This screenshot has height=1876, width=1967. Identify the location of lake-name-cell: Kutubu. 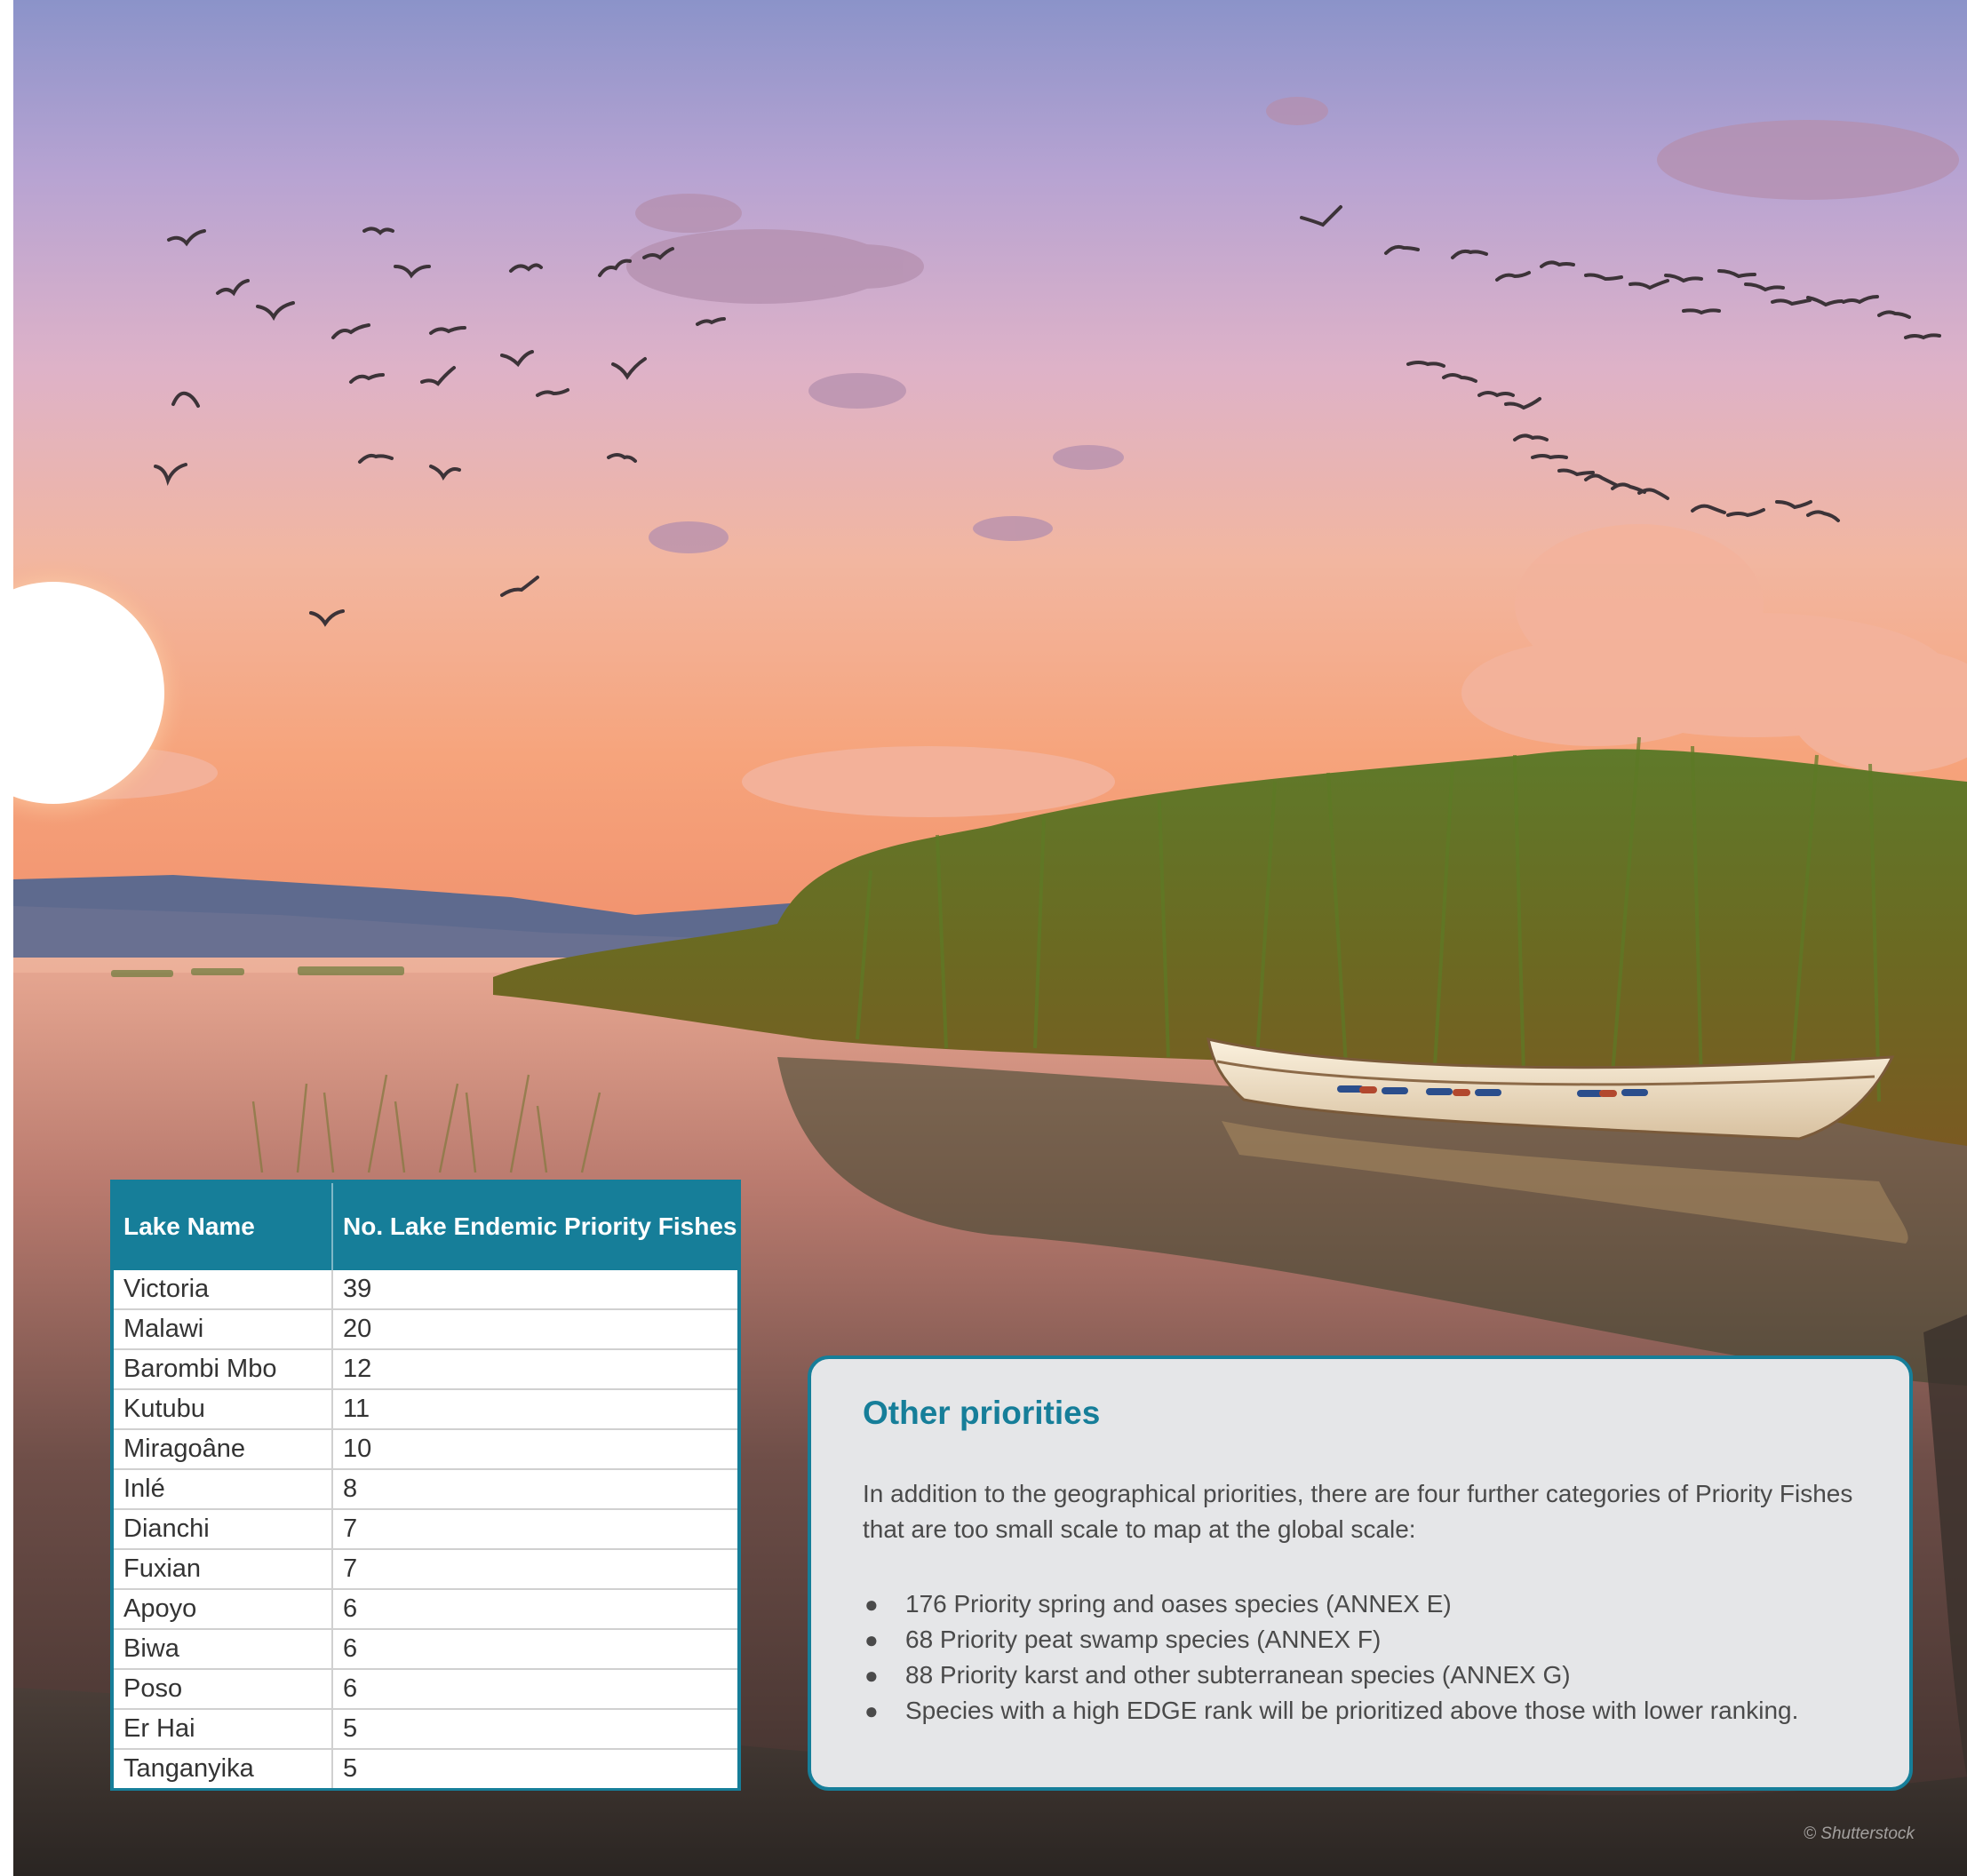
(223, 1409).